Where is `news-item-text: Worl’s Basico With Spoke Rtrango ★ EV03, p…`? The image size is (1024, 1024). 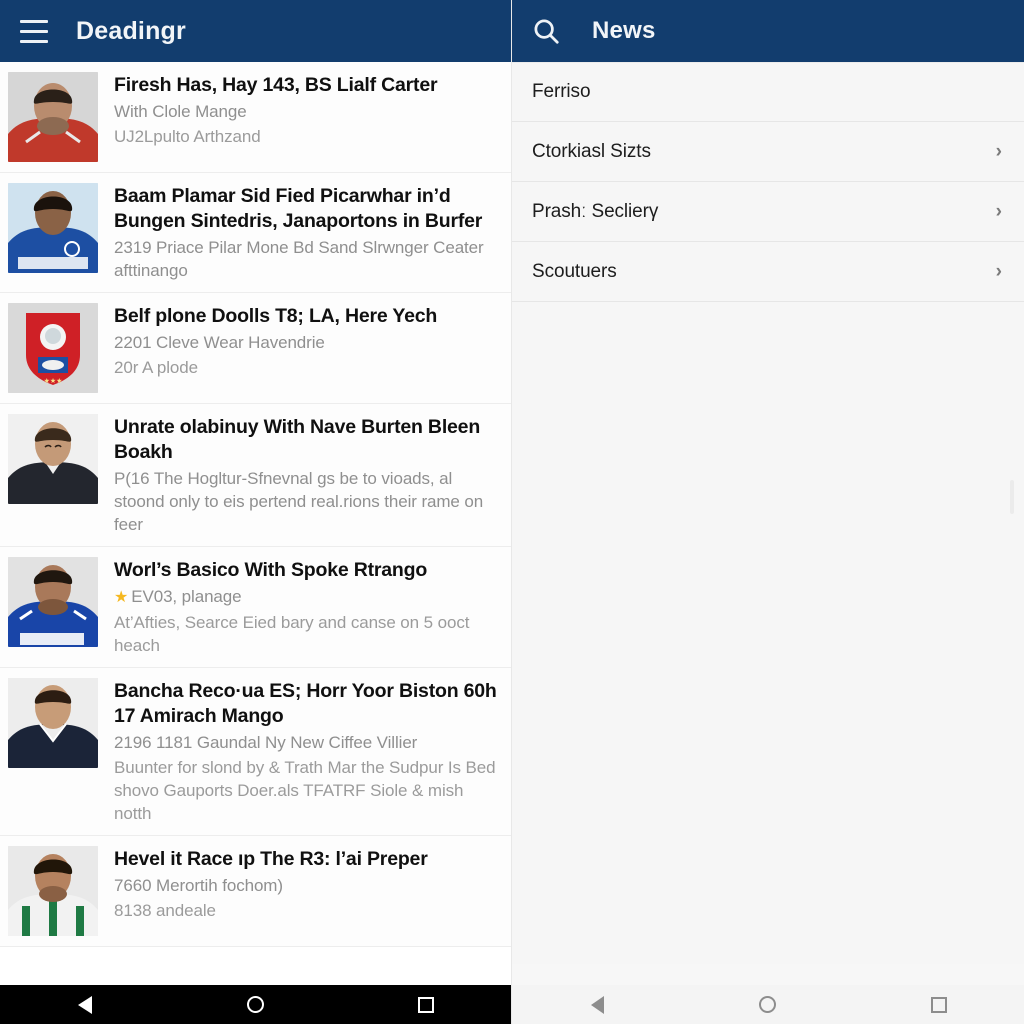
news-item-text: Worl’s Basico With Spoke Rtrango ★ EV03, p… is located at coordinates (306, 607).